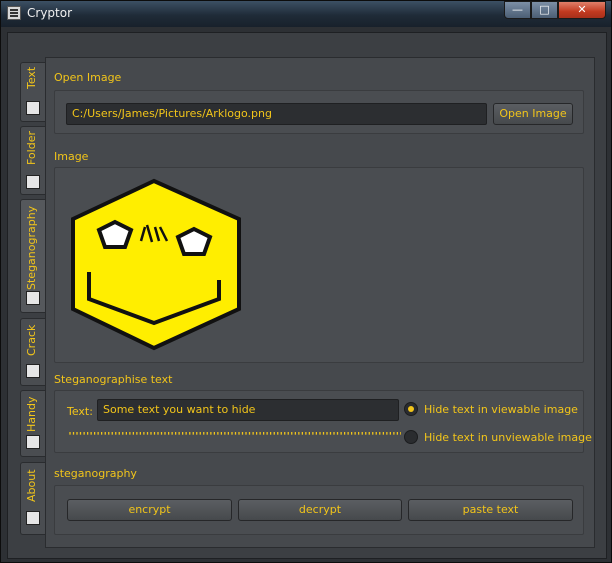  I want to click on left-eye, so click(115, 234).